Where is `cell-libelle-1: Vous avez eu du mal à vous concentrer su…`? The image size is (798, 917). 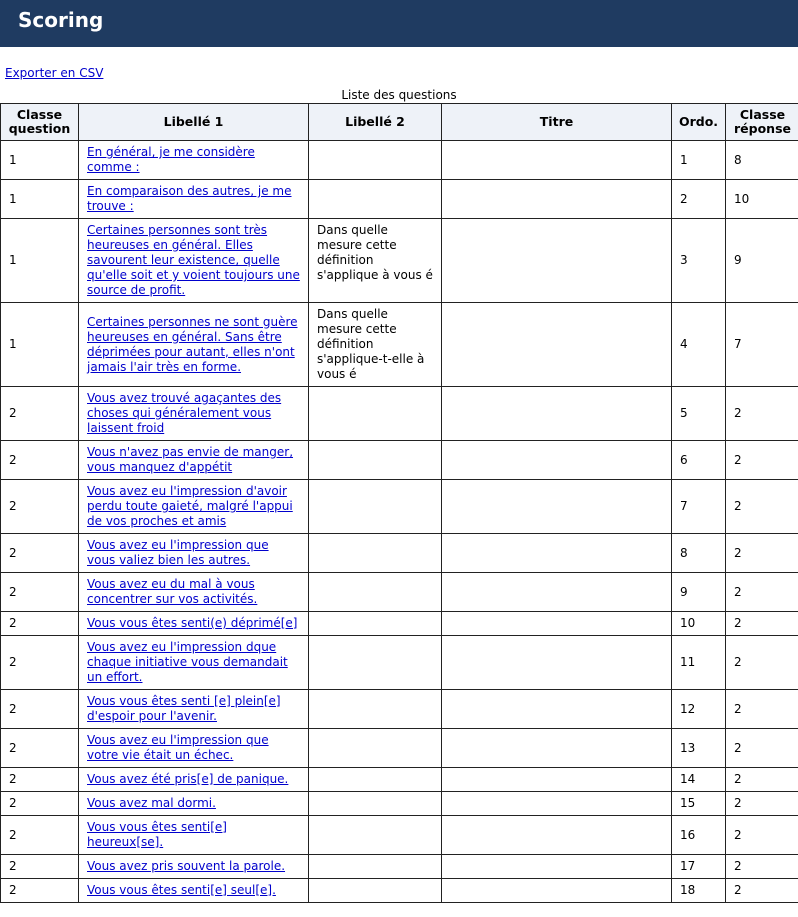
cell-libelle-1: Vous avez eu du mal à vous concentrer su… is located at coordinates (193, 592).